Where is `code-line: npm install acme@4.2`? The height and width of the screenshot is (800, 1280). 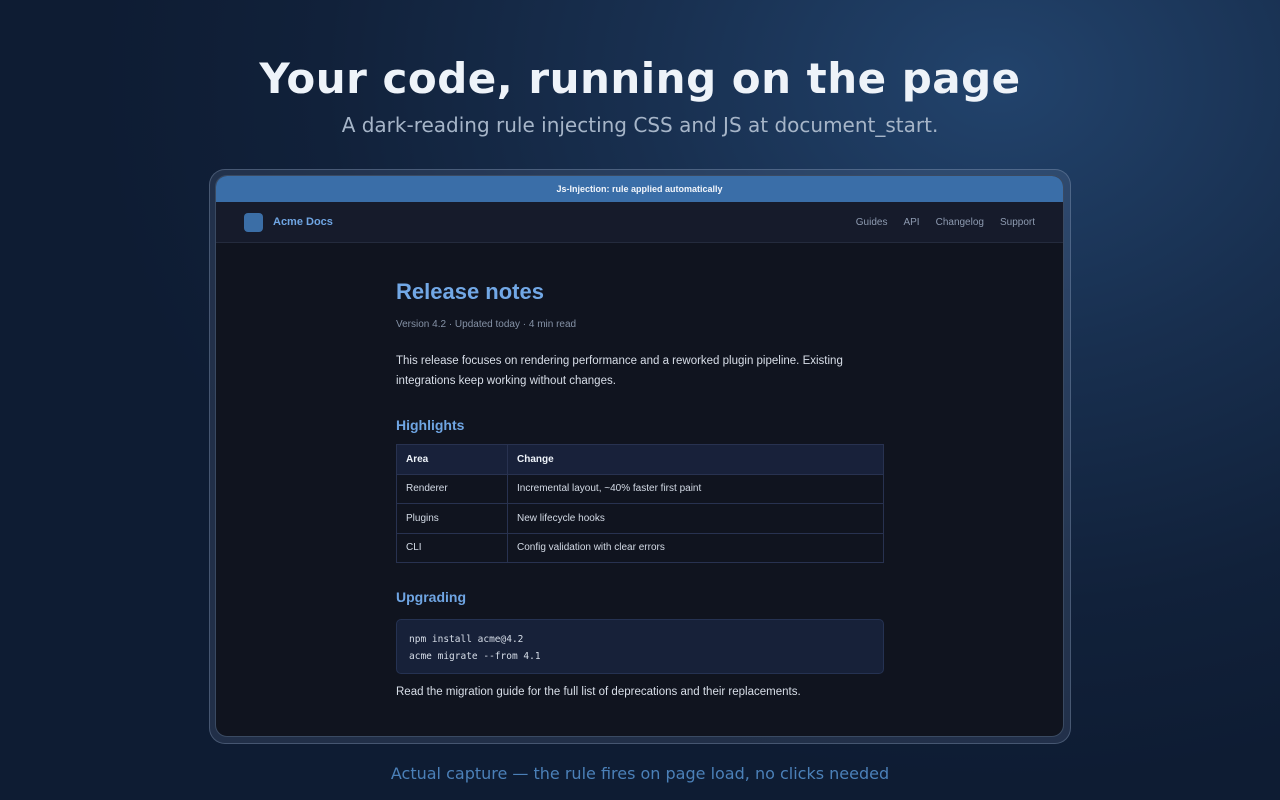 code-line: npm install acme@4.2 is located at coordinates (466, 639).